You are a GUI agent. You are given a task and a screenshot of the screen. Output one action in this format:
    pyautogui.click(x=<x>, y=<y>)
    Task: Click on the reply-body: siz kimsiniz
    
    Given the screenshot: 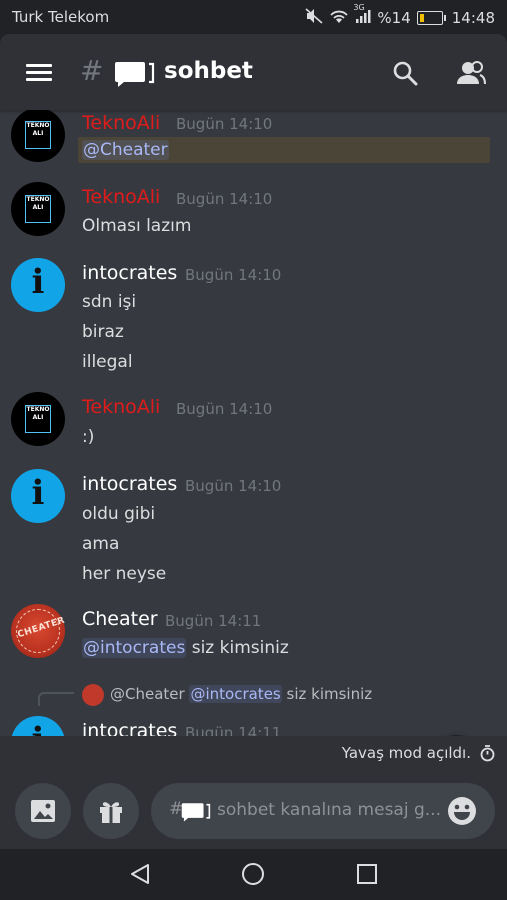 What is the action you would take?
    pyautogui.click(x=327, y=694)
    